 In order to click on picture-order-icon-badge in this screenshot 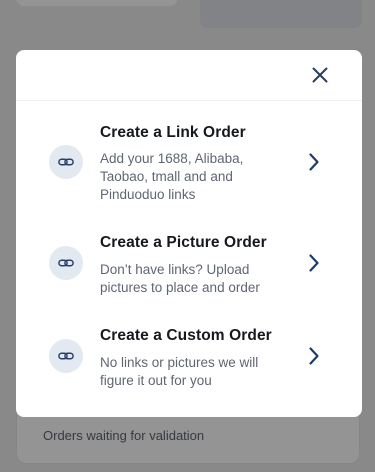, I will do `click(66, 263)`.